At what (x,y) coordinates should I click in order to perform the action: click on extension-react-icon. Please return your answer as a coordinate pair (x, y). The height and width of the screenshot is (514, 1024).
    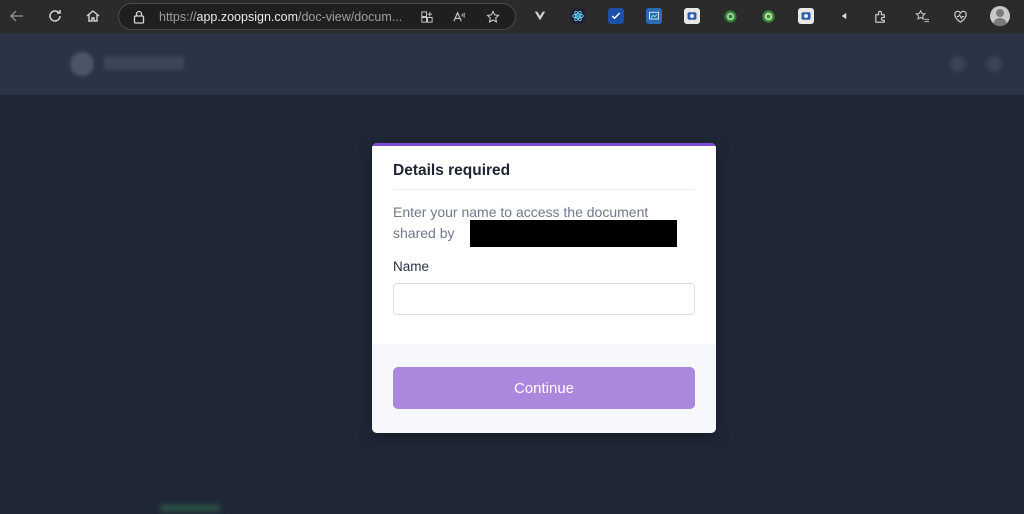
    Looking at the image, I should click on (578, 16).